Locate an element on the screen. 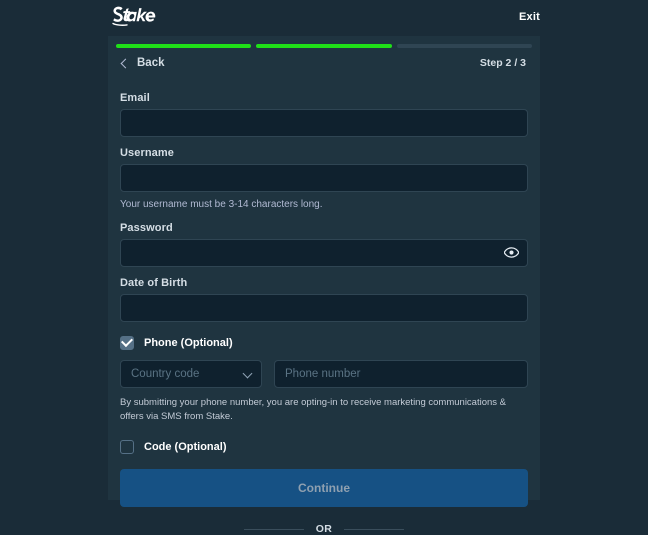 The image size is (648, 535). code-optional-label: Code (Optional) is located at coordinates (185, 447).